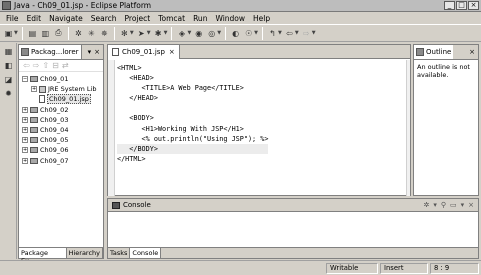 This screenshot has width=481, height=275. I want to click on code-line: </HTML>, so click(131, 158).